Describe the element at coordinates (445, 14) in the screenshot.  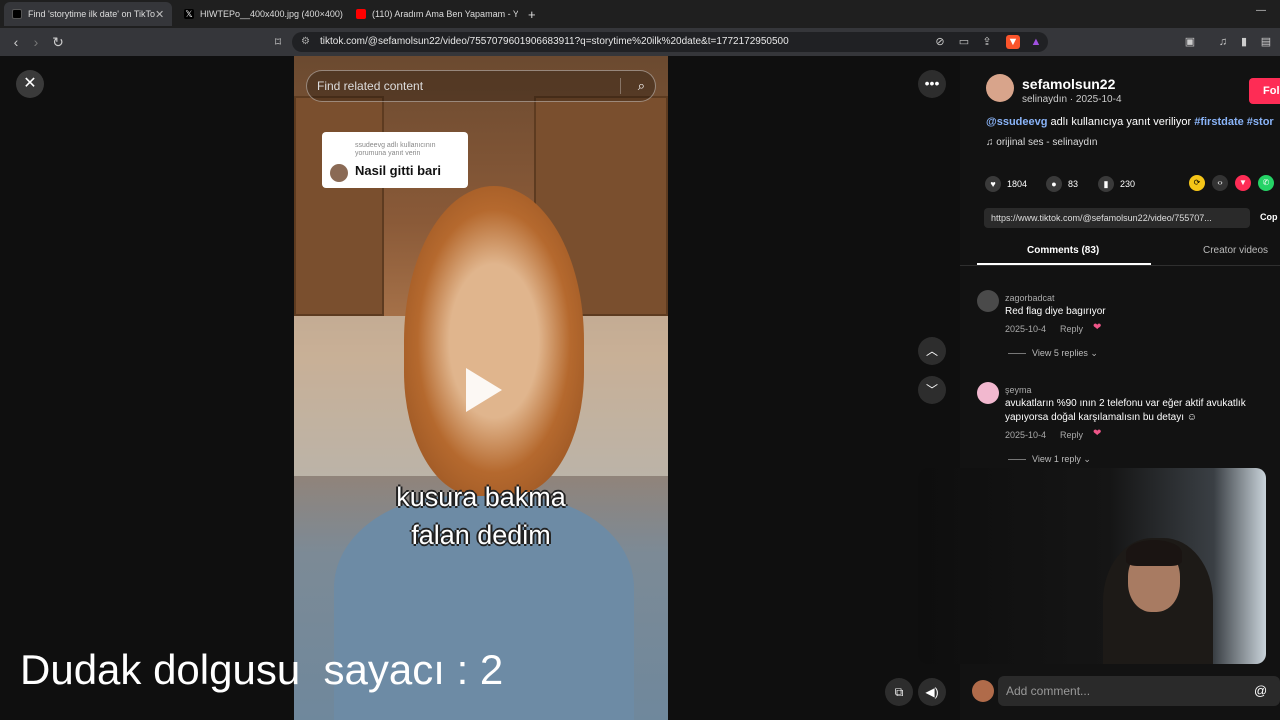
I see `tab-title: (110) Aradım Ama Ben Yapamam - Yo` at that location.